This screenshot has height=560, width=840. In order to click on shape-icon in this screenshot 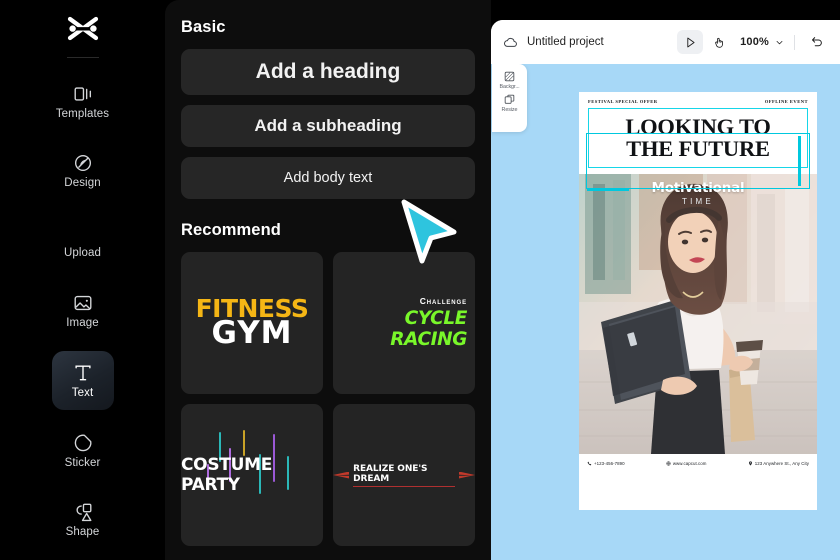, I will do `click(83, 512)`.